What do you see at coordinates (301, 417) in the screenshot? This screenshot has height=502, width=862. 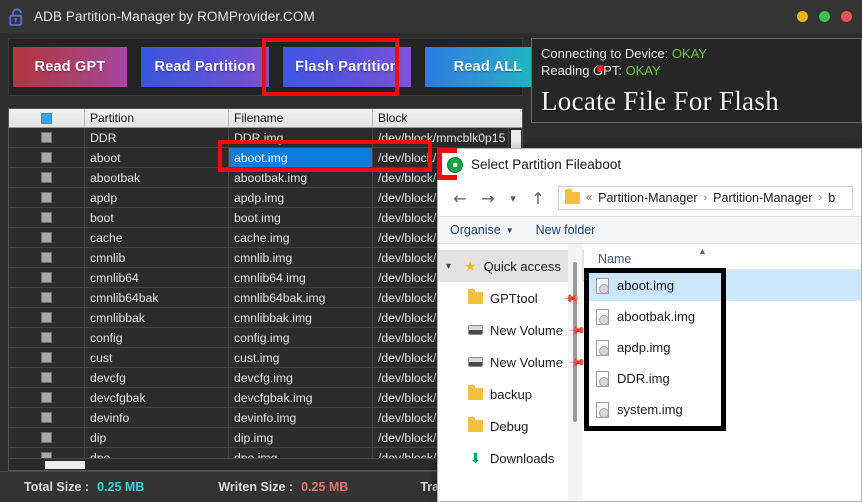 I see `cell-filename: devinfo.img` at bounding box center [301, 417].